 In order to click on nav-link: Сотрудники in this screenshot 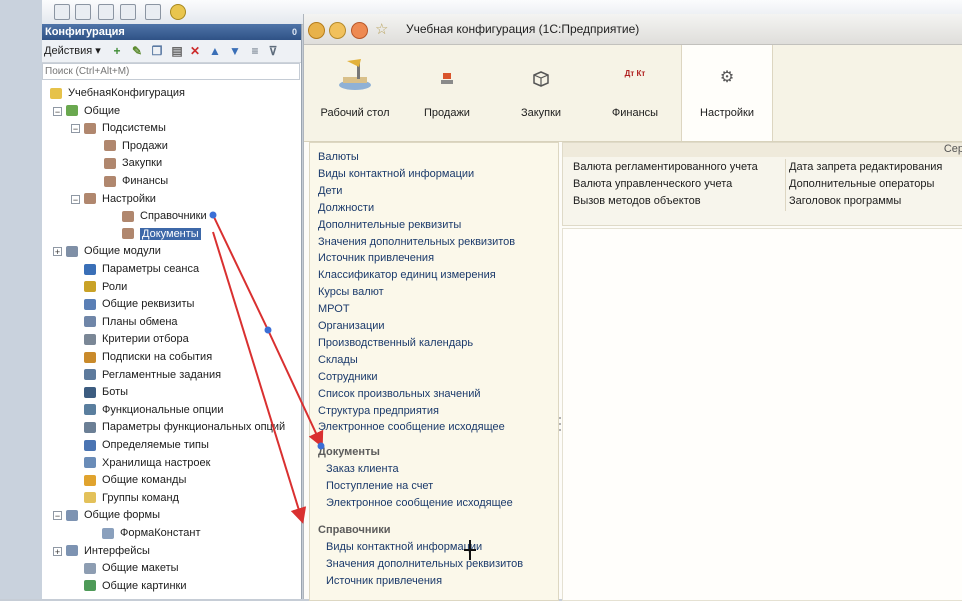, I will do `click(348, 377)`.